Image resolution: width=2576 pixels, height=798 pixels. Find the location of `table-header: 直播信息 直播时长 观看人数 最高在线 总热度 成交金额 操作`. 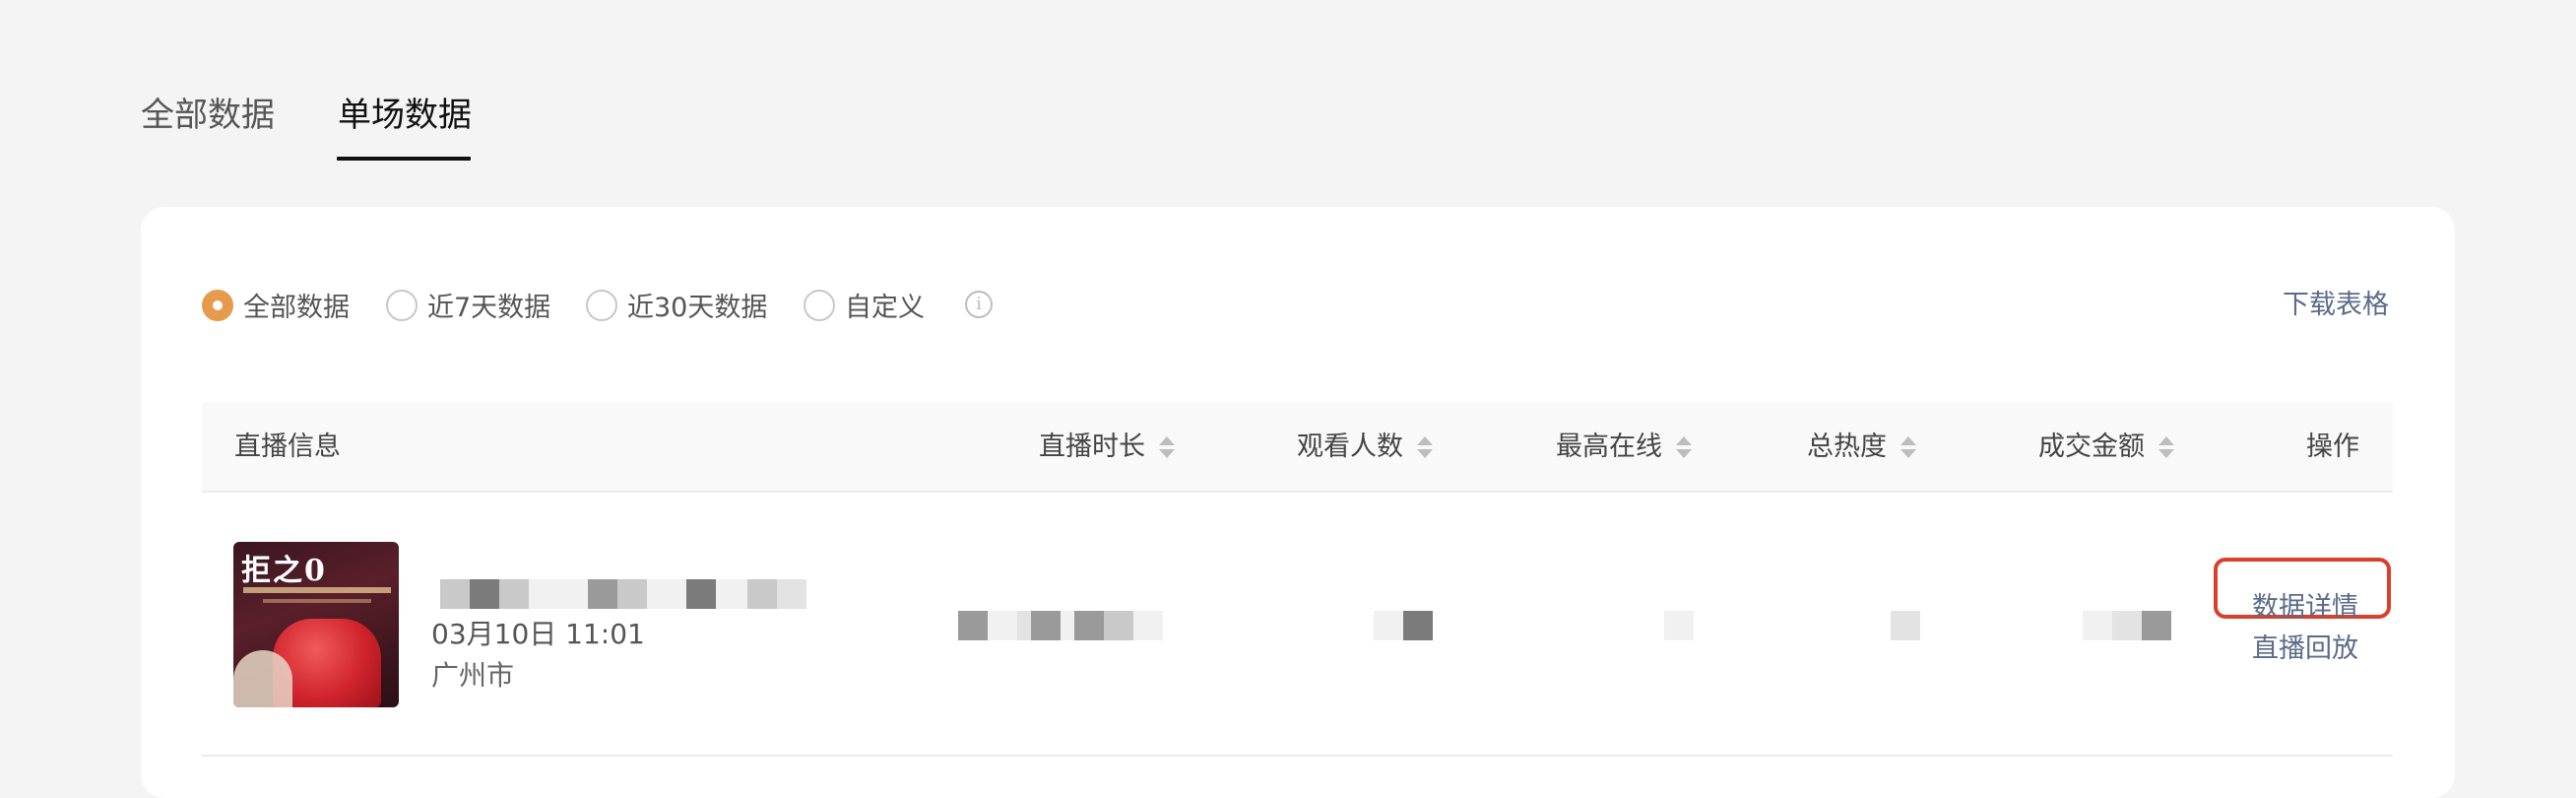

table-header: 直播信息 直播时长 观看人数 最高在线 总热度 成交金额 操作 is located at coordinates (1297, 448).